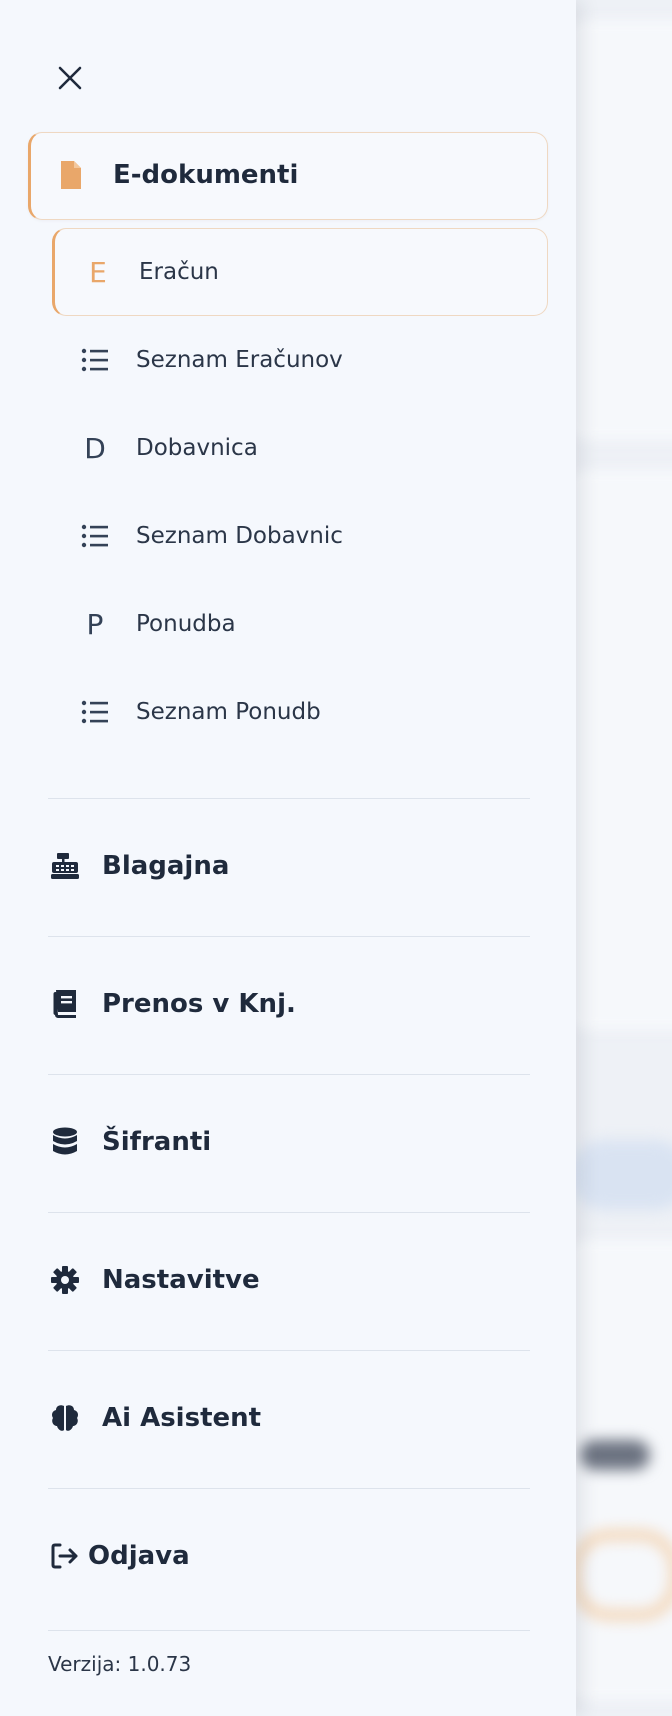 The width and height of the screenshot is (672, 1716). I want to click on submenu-item-label: Eračun, so click(179, 272).